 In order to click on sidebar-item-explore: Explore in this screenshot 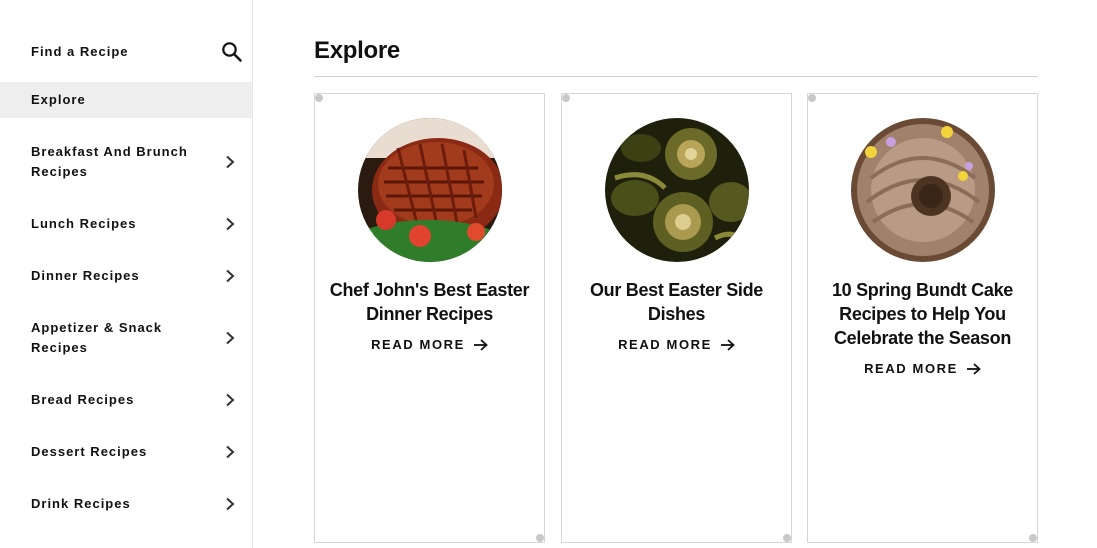, I will do `click(126, 100)`.